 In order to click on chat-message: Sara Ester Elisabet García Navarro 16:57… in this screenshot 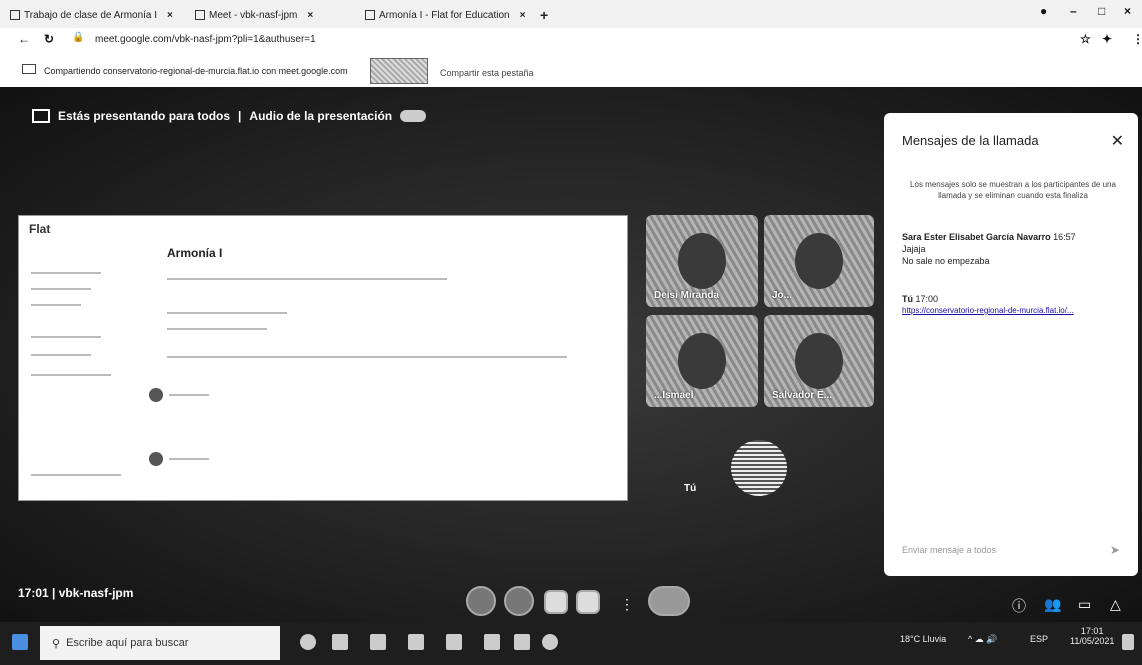, I will do `click(1015, 249)`.